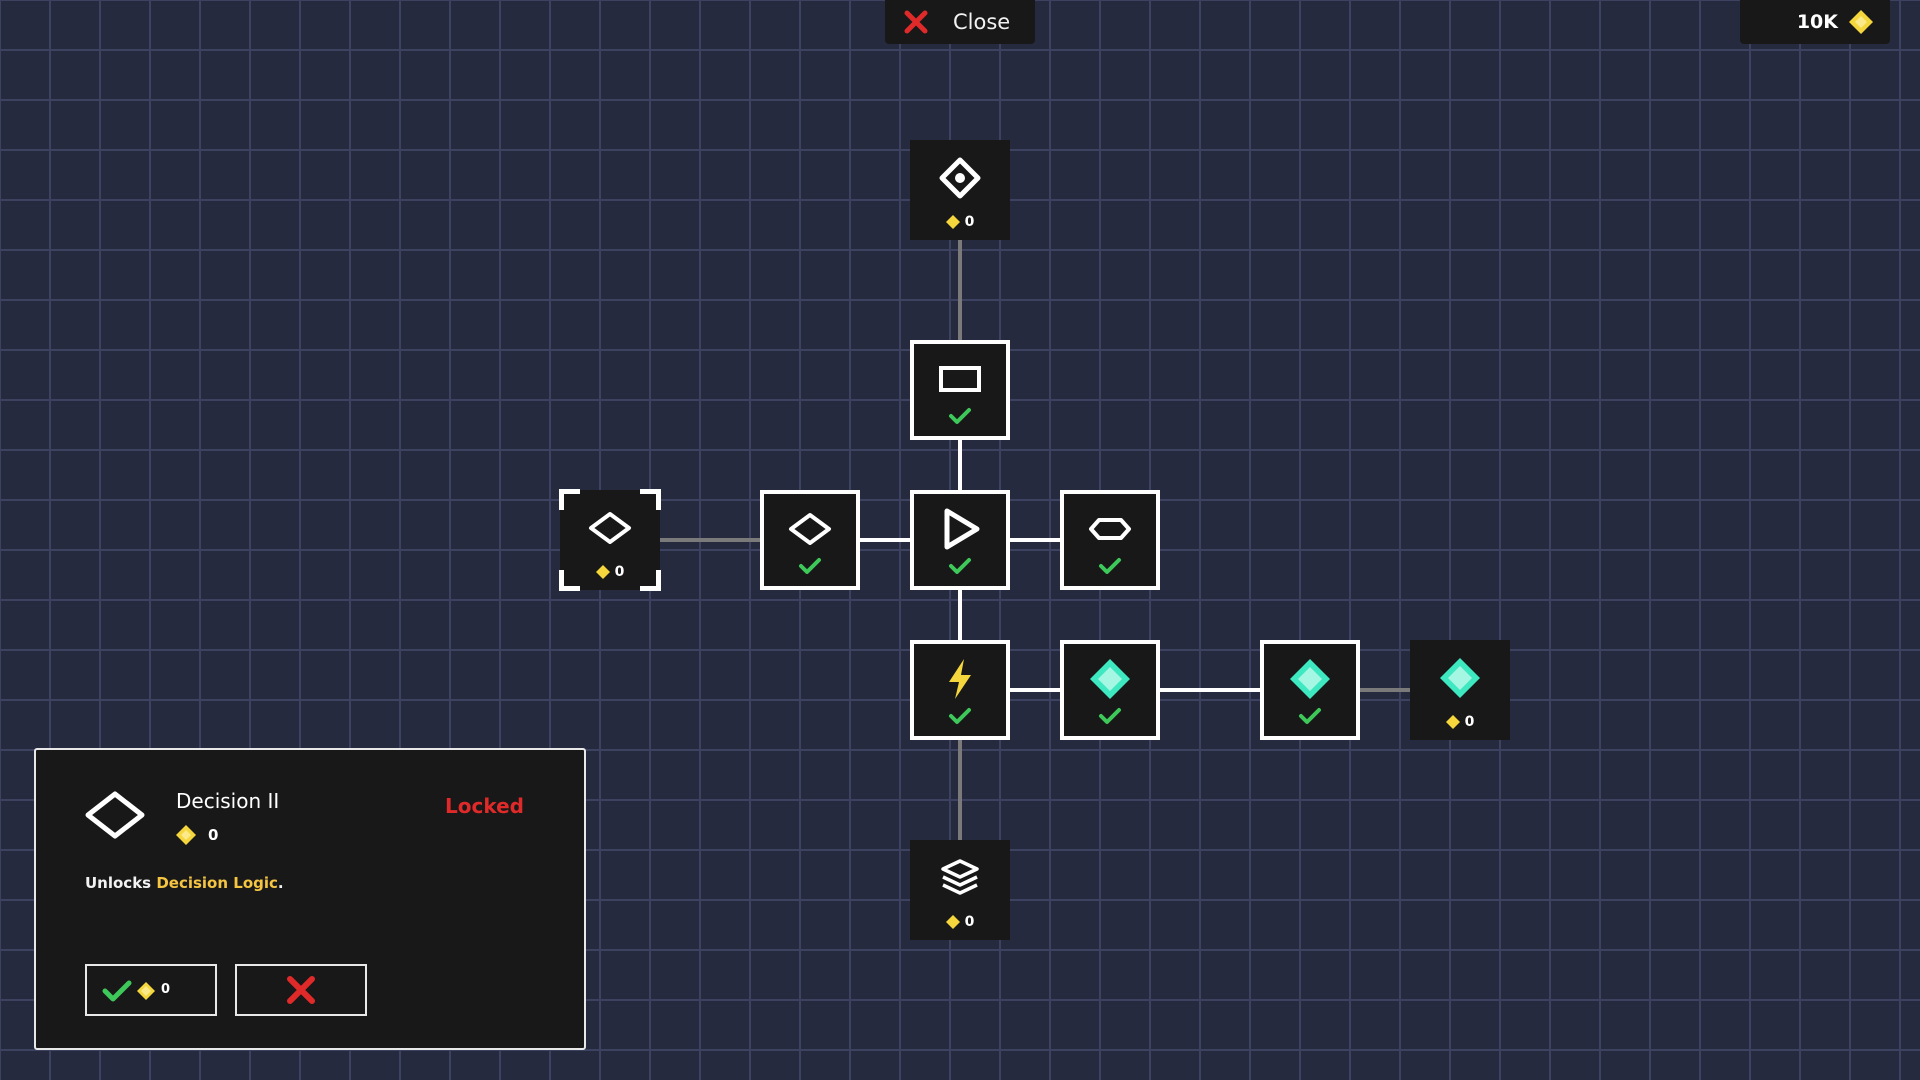 Image resolution: width=1920 pixels, height=1080 pixels. I want to click on node-gem-3: 0, so click(1460, 690).